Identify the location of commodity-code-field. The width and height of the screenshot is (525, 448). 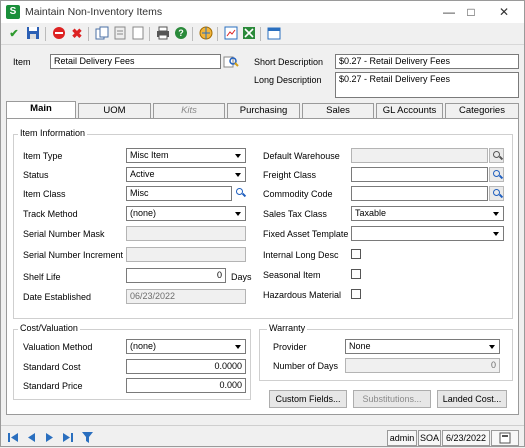
(419, 193).